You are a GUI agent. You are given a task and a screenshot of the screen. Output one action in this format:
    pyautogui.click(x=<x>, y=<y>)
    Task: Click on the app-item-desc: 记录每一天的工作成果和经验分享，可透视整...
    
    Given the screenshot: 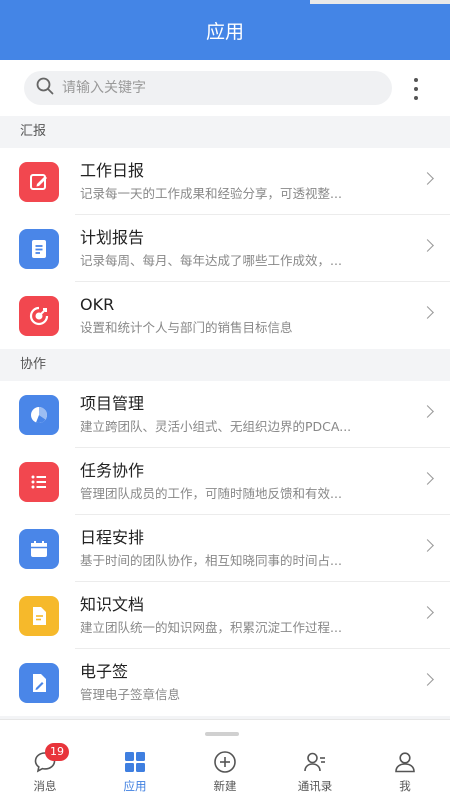 What is the action you would take?
    pyautogui.click(x=211, y=193)
    